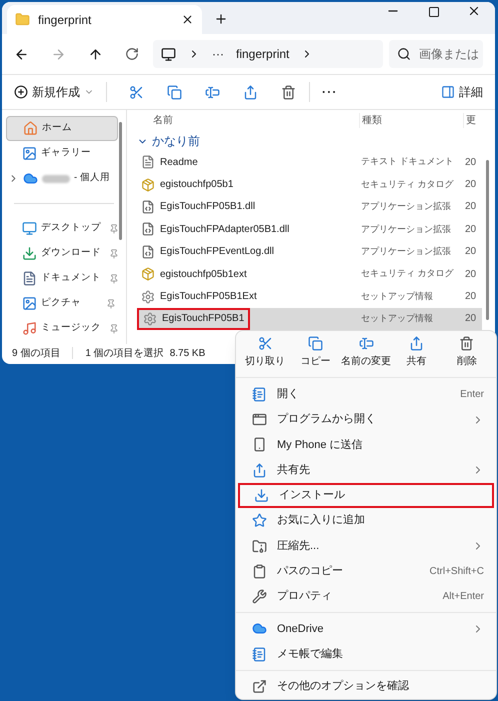 This screenshot has height=701, width=498. Describe the element at coordinates (467, 353) in the screenshot. I see `menu-action-button: 削除` at that location.